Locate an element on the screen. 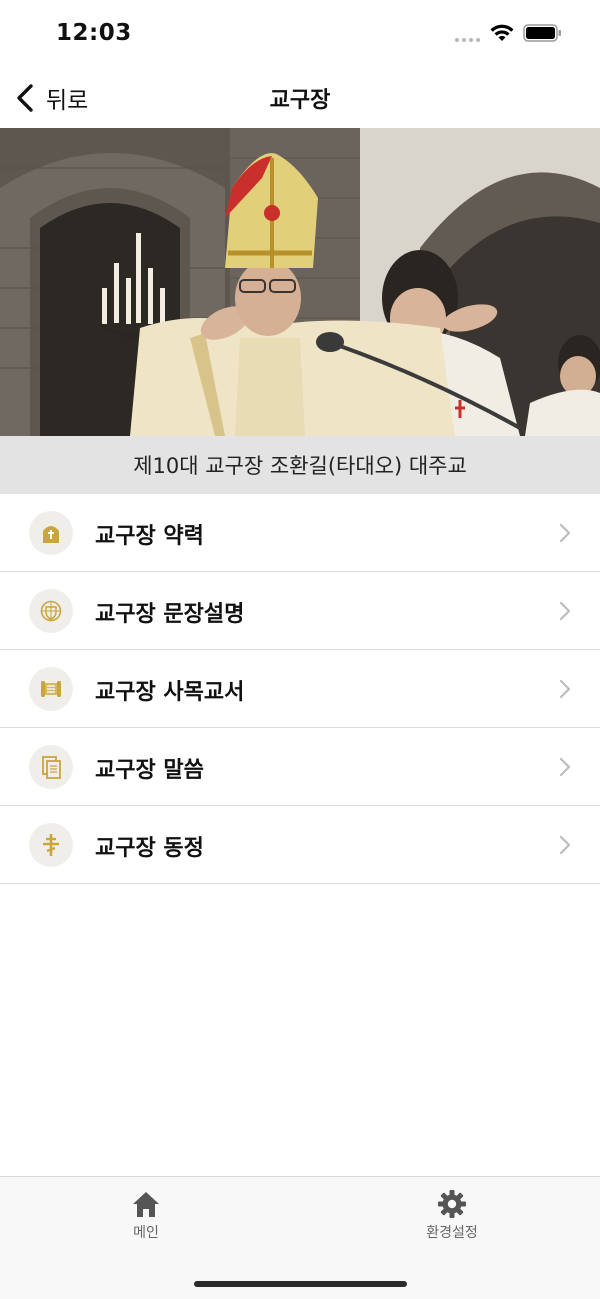 The height and width of the screenshot is (1299, 600). menu-item-activities: 교구장 동정 is located at coordinates (300, 845).